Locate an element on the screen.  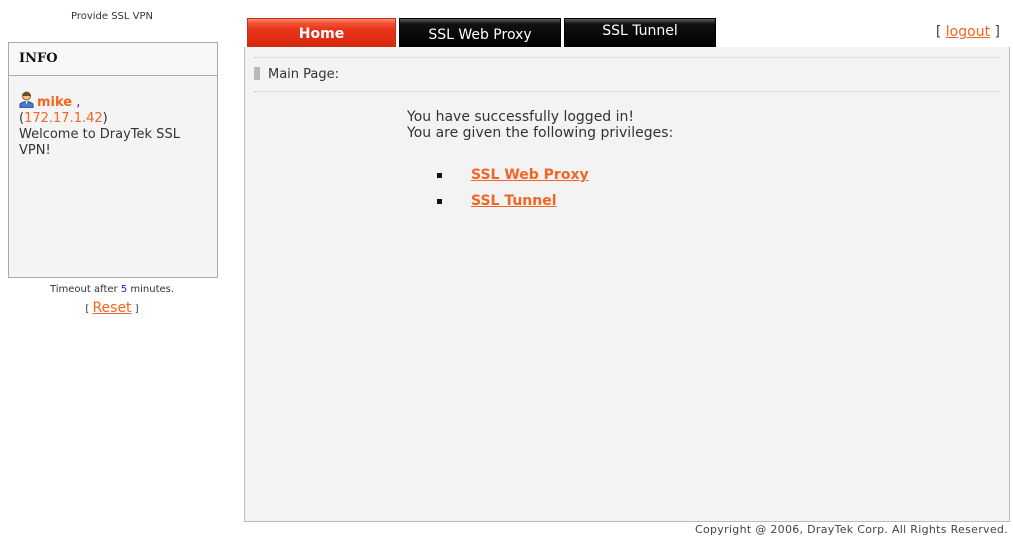
list-item: SSL Web Proxy is located at coordinates (513, 175).